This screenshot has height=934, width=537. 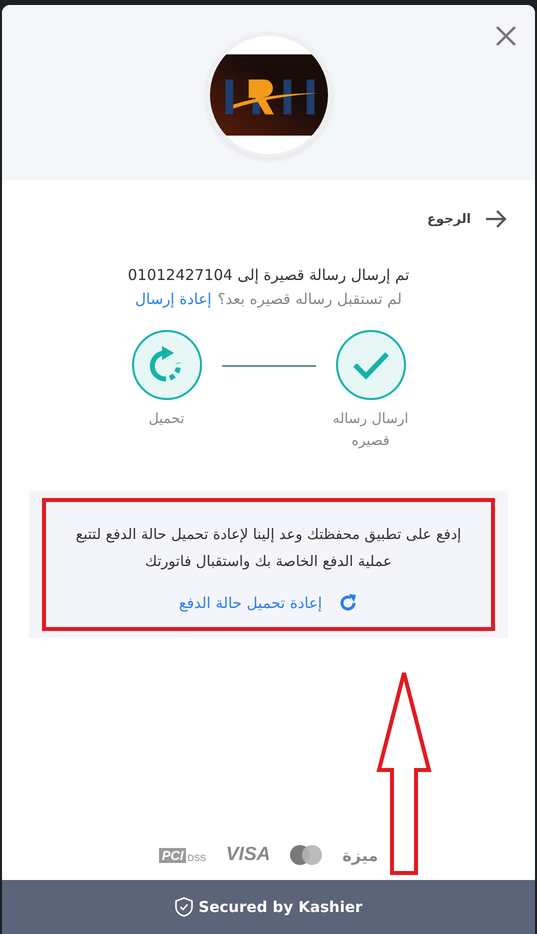 What do you see at coordinates (280, 907) in the screenshot?
I see `secured-by-text: Secured by Kashier` at bounding box center [280, 907].